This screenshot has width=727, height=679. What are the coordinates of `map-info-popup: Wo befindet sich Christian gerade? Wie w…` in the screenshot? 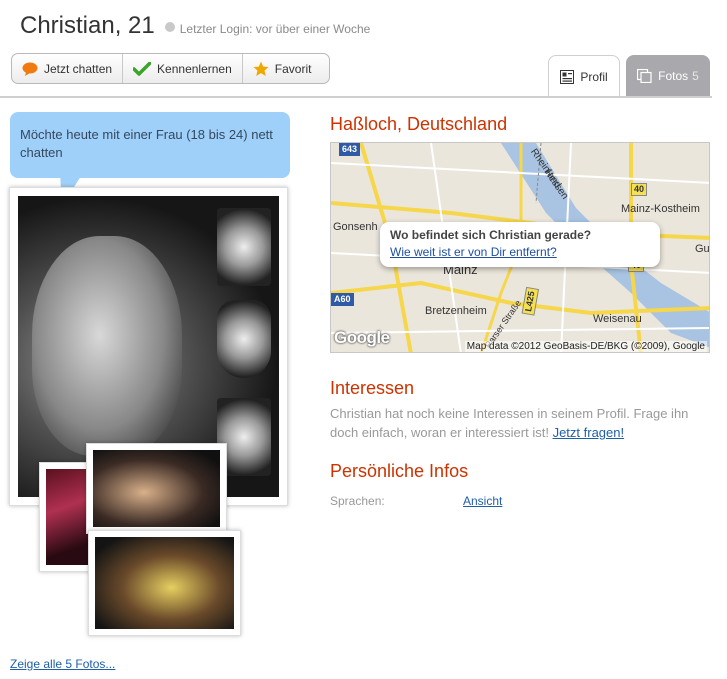 It's located at (520, 244).